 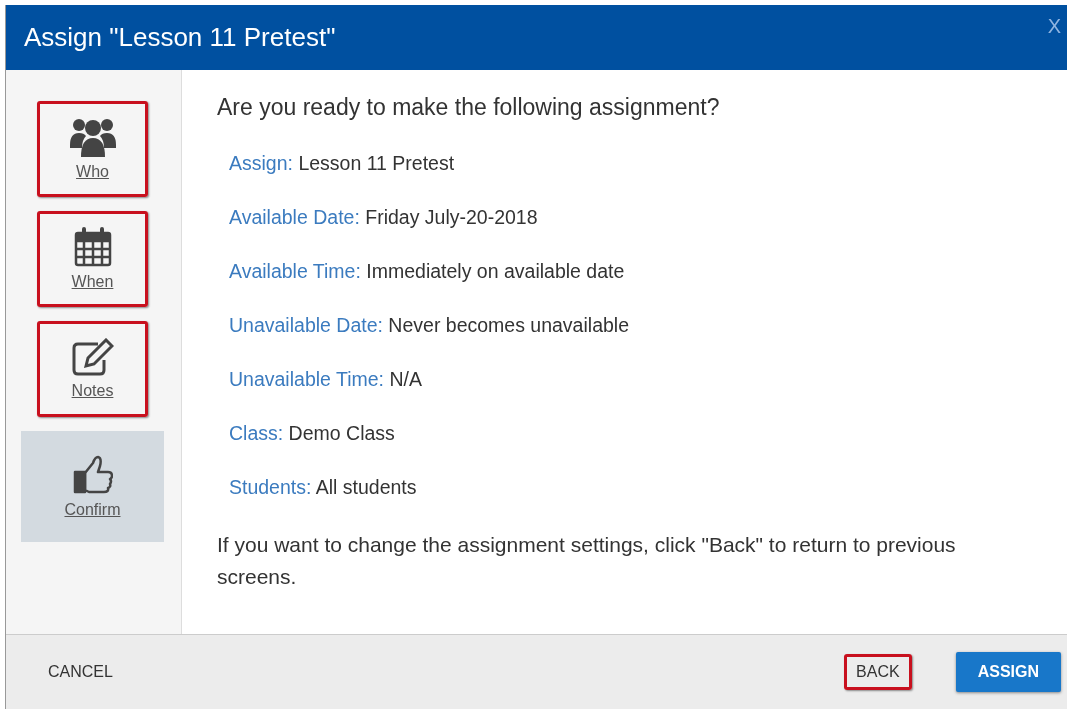 I want to click on detail-label: Available Date:, so click(x=294, y=217).